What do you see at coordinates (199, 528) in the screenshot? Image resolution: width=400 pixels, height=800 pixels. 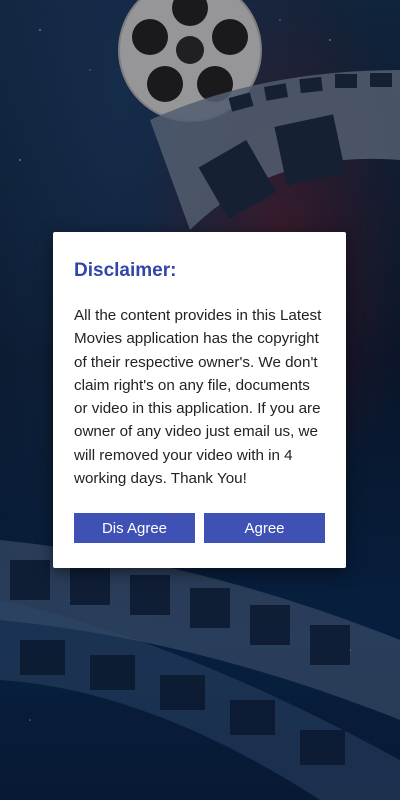 I see `dialog-actions: Dis Agree Agree` at bounding box center [199, 528].